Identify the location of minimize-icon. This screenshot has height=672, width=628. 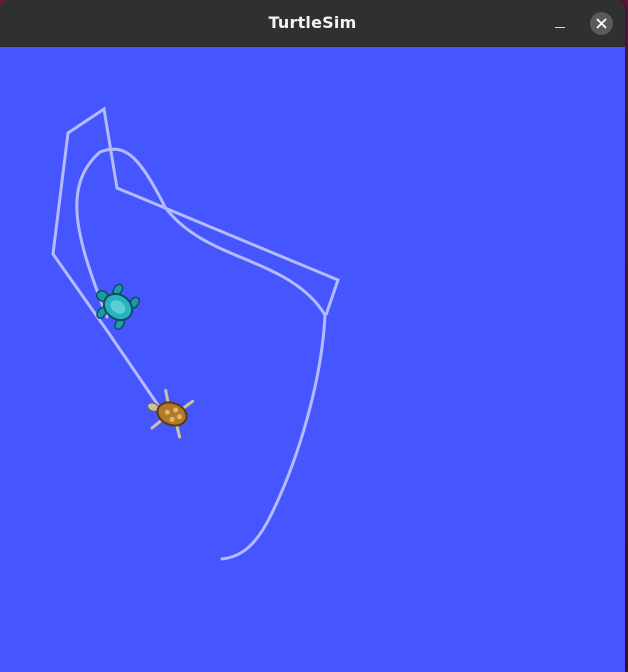
(560, 27).